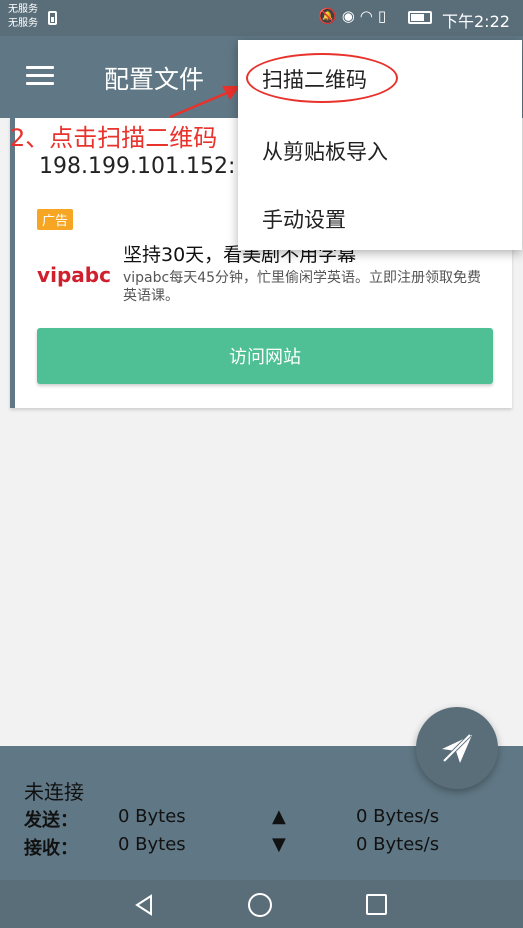 The height and width of the screenshot is (928, 523). I want to click on sim-icon, so click(52, 18).